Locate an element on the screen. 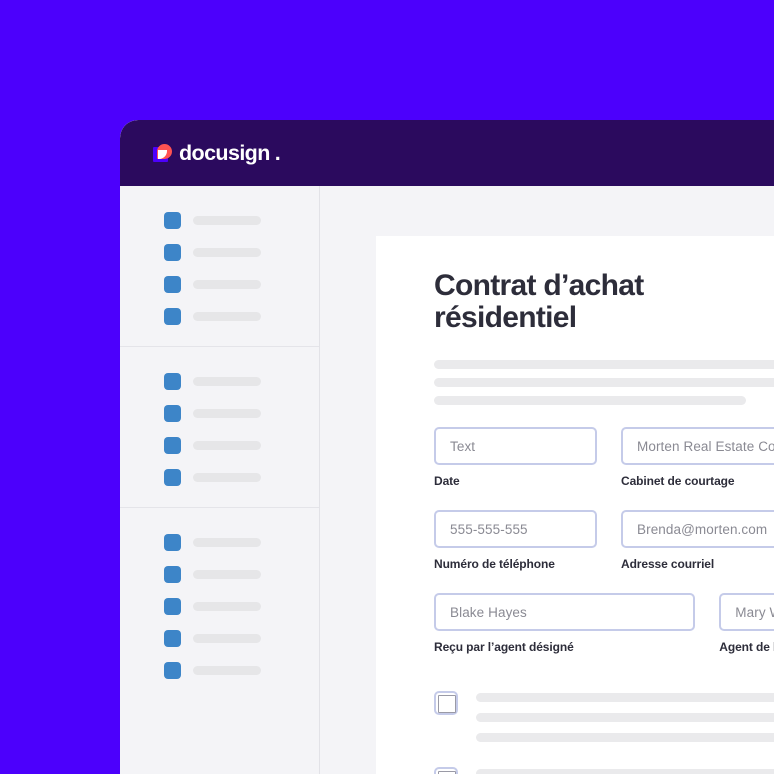 The image size is (774, 774). received-by-agent-field-placeholder: Blake Hayes is located at coordinates (488, 612).